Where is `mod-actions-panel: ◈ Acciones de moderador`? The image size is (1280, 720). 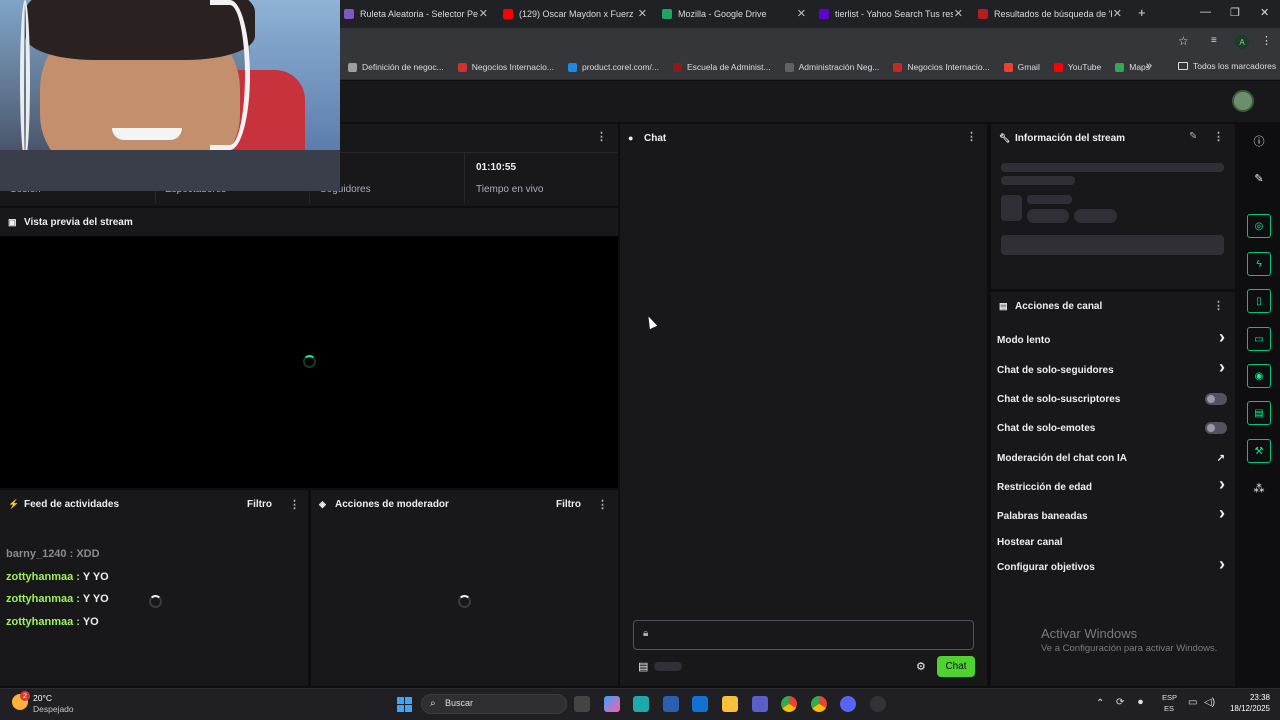 mod-actions-panel: ◈ Acciones de moderador is located at coordinates (464, 588).